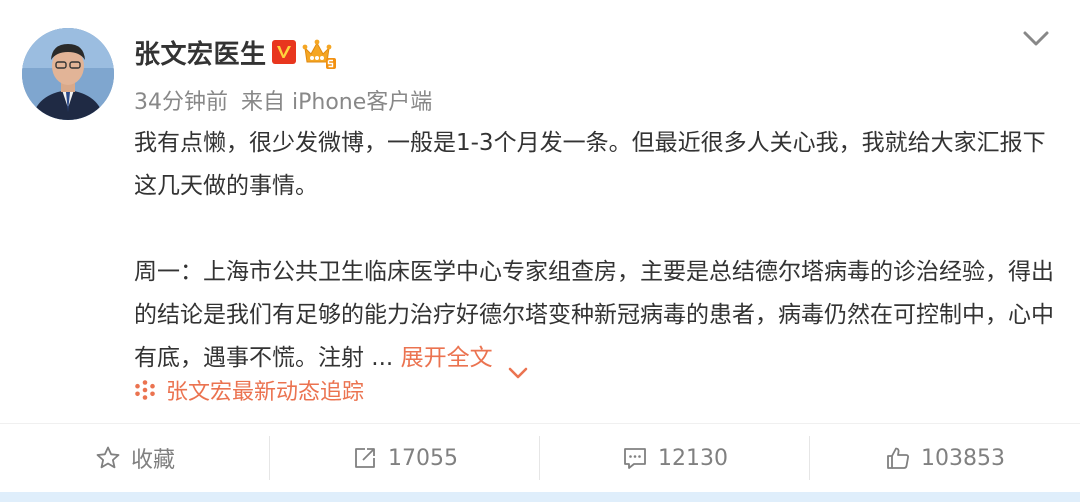  I want to click on post-time: 34分钟前, so click(181, 102).